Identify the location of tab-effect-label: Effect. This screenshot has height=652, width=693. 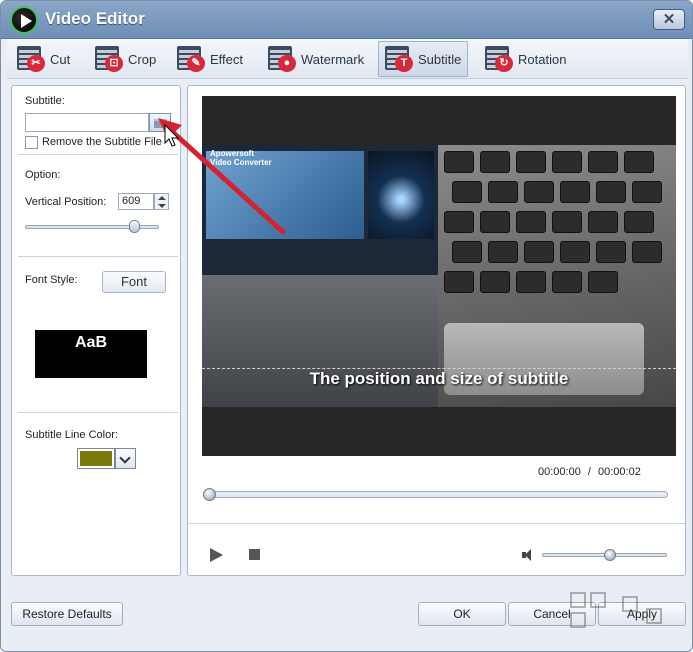
(227, 59).